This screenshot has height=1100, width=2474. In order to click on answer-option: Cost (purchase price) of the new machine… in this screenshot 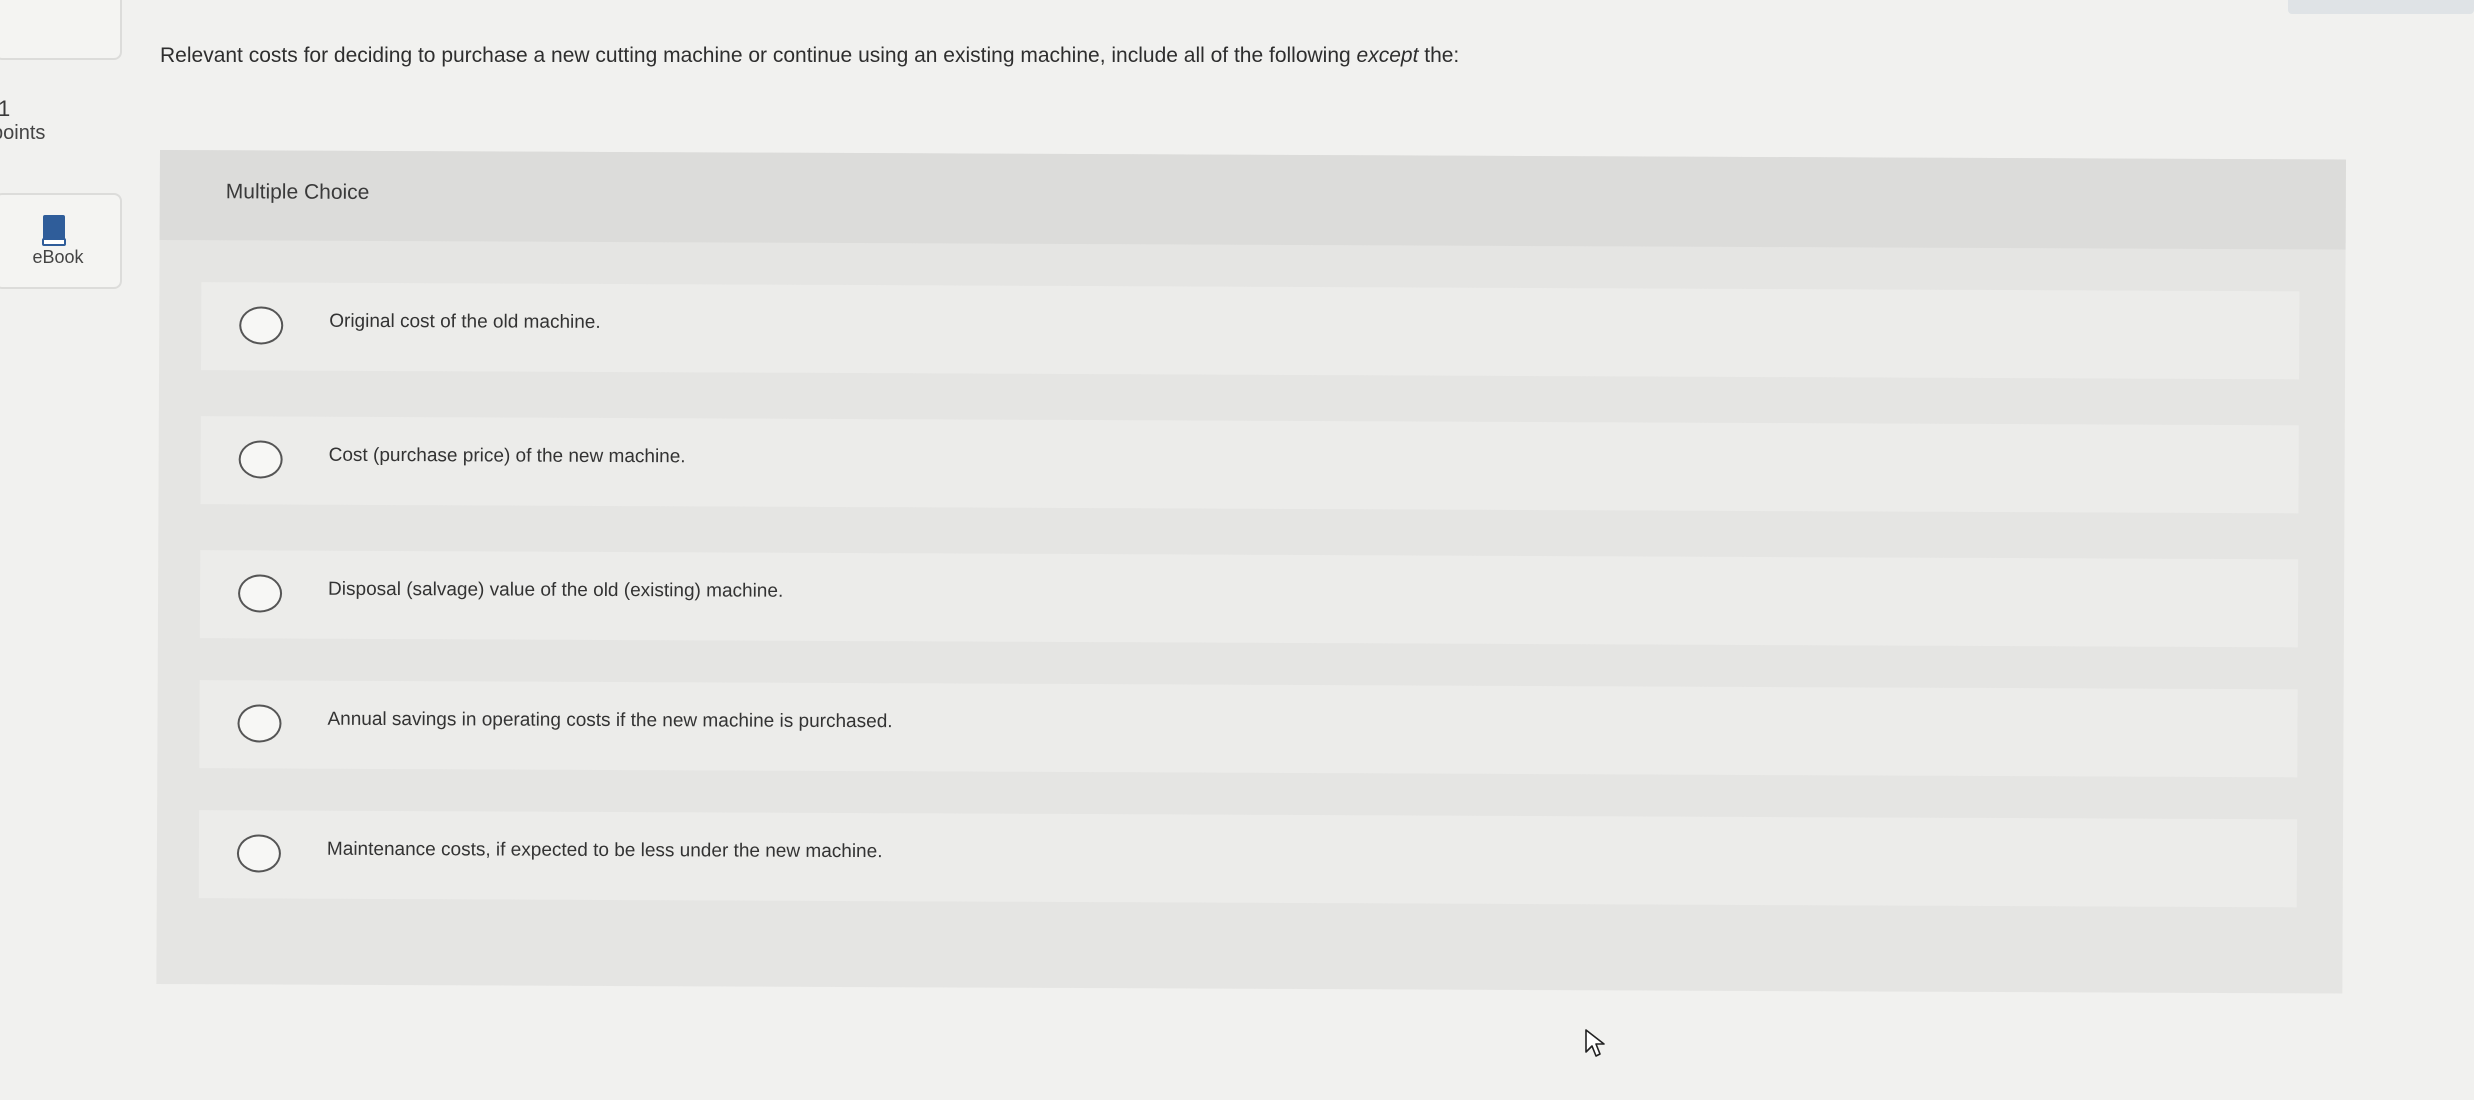, I will do `click(1249, 465)`.